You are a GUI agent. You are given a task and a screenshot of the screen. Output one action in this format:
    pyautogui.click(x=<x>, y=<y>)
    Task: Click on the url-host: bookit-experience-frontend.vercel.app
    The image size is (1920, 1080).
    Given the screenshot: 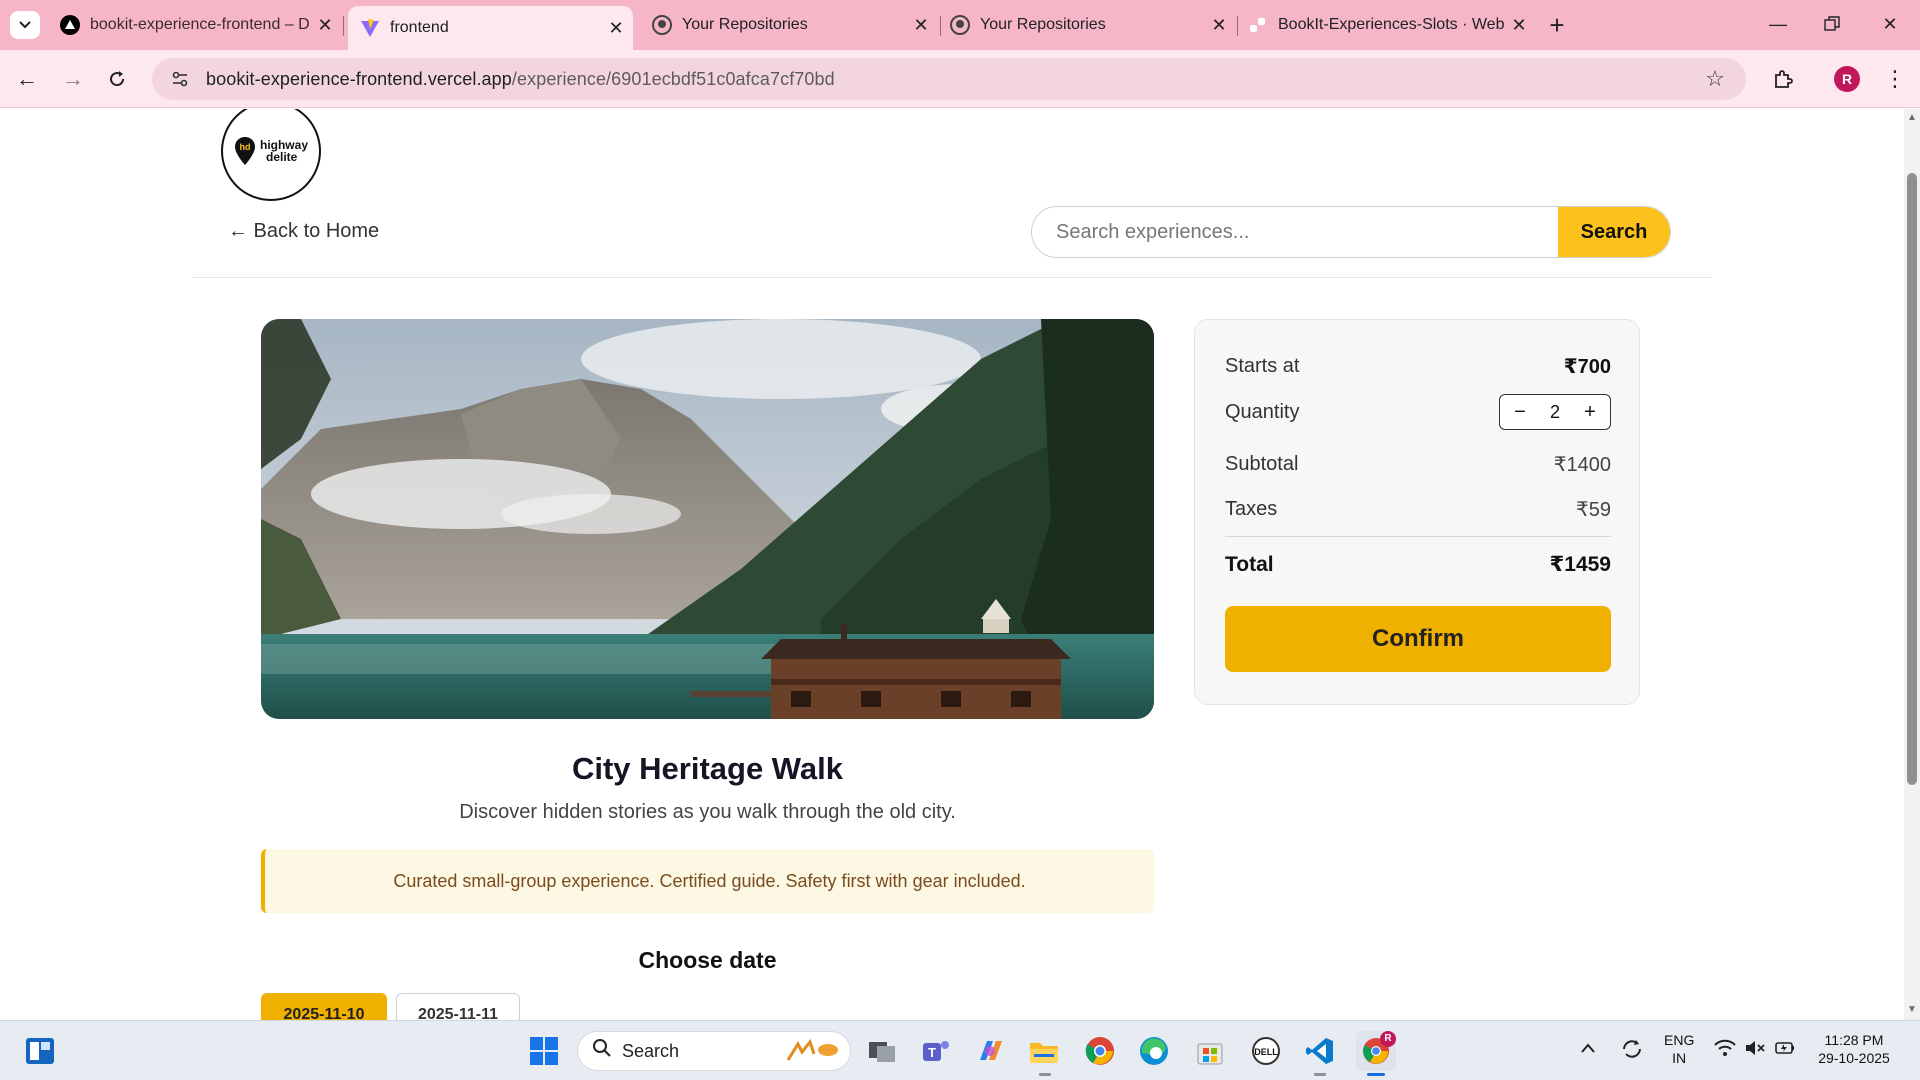 What is the action you would take?
    pyautogui.click(x=359, y=78)
    